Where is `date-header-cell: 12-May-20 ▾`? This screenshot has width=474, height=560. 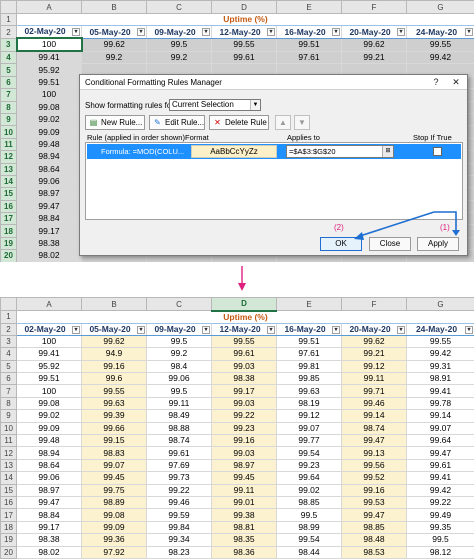
date-header-cell: 12-May-20 ▾ is located at coordinates (244, 32).